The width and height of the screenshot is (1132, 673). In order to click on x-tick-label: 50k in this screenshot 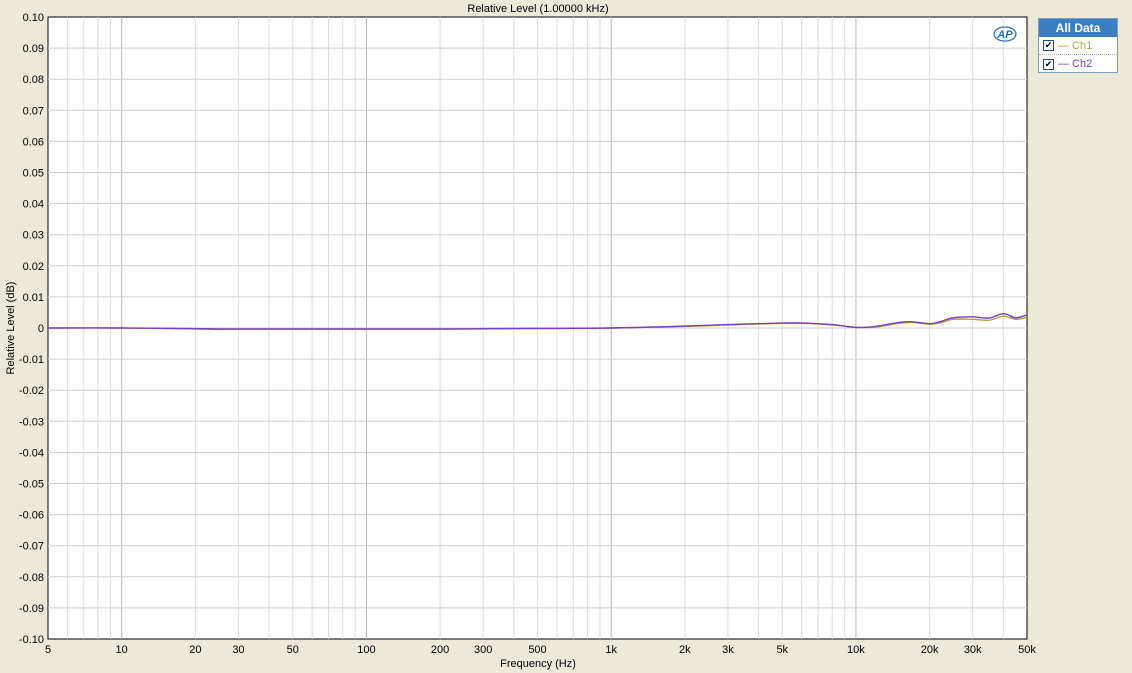, I will do `click(1027, 650)`.